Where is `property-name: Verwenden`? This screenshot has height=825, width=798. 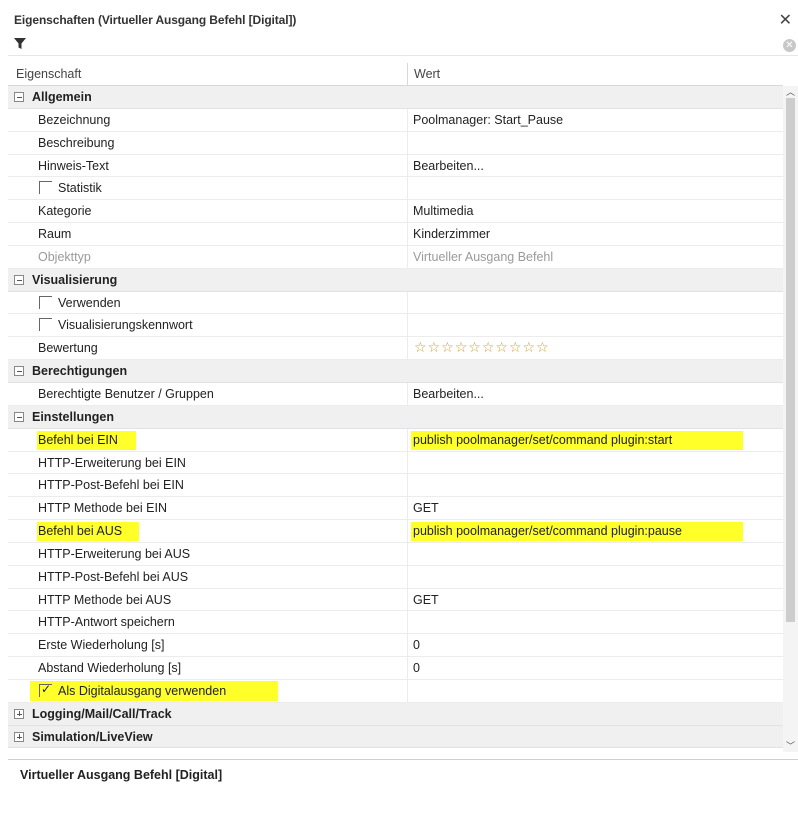
property-name: Verwenden is located at coordinates (89, 302).